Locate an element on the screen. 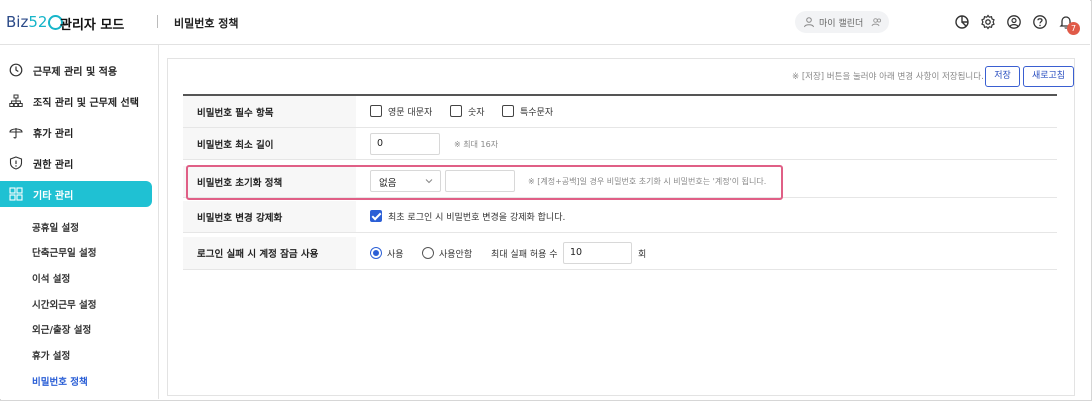 The image size is (1092, 401). grid-icon is located at coordinates (16, 194).